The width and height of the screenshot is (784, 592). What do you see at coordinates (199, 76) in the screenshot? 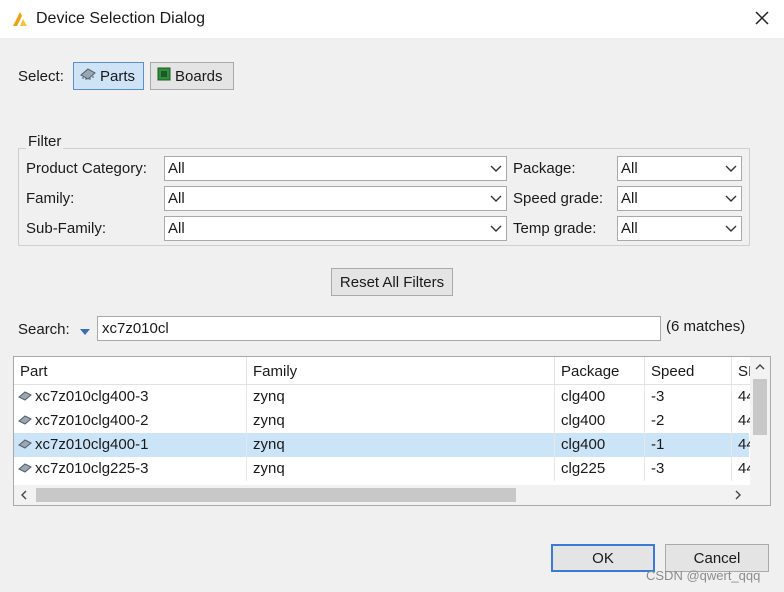
I see `boards-label: Boards` at bounding box center [199, 76].